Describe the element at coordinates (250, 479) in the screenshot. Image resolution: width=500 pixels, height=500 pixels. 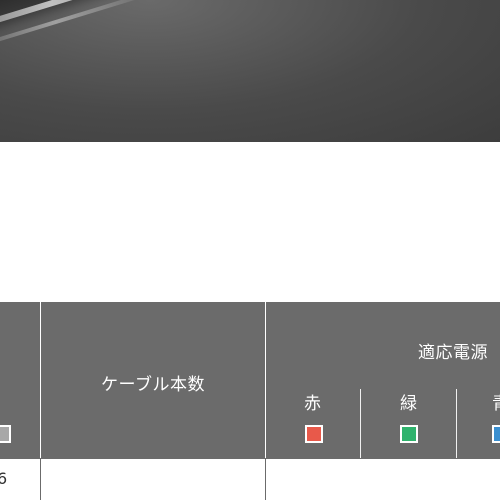
I see `table-row: 6` at that location.